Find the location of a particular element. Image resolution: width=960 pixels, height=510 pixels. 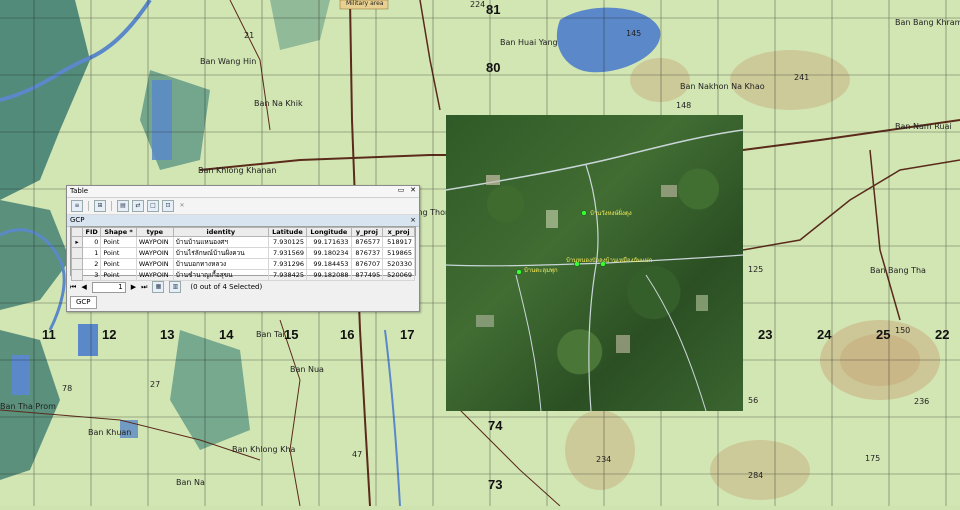

cell-identity: บ้านบอกทางหลวง is located at coordinates (220, 264).